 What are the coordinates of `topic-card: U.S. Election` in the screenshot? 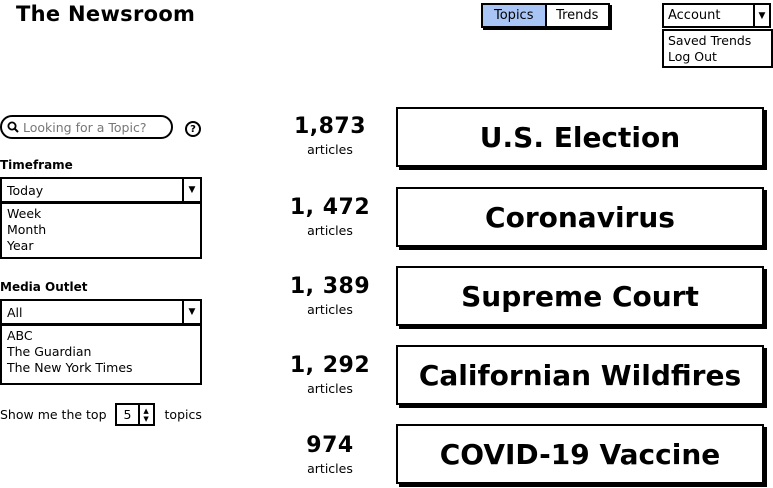 It's located at (580, 137).